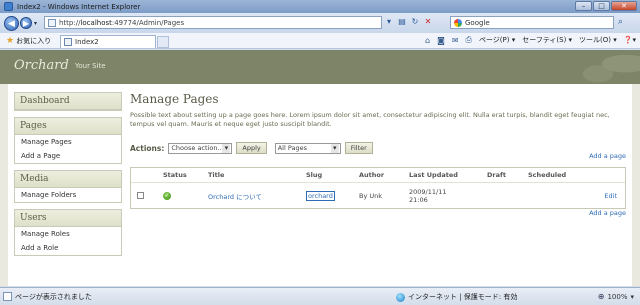 The width and height of the screenshot is (640, 305). Describe the element at coordinates (26, 23) in the screenshot. I see `forward-button: ▶` at that location.